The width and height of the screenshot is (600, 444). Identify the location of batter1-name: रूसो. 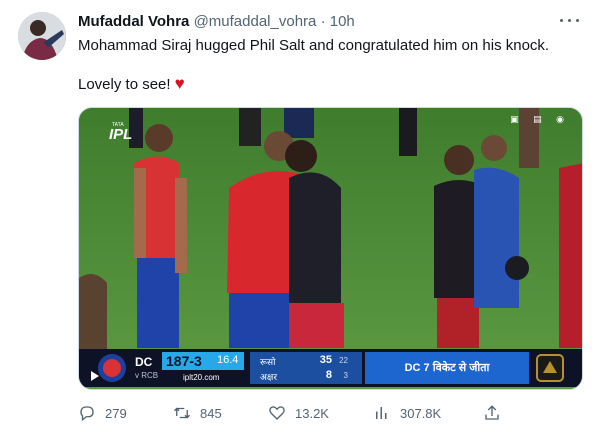
(268, 362).